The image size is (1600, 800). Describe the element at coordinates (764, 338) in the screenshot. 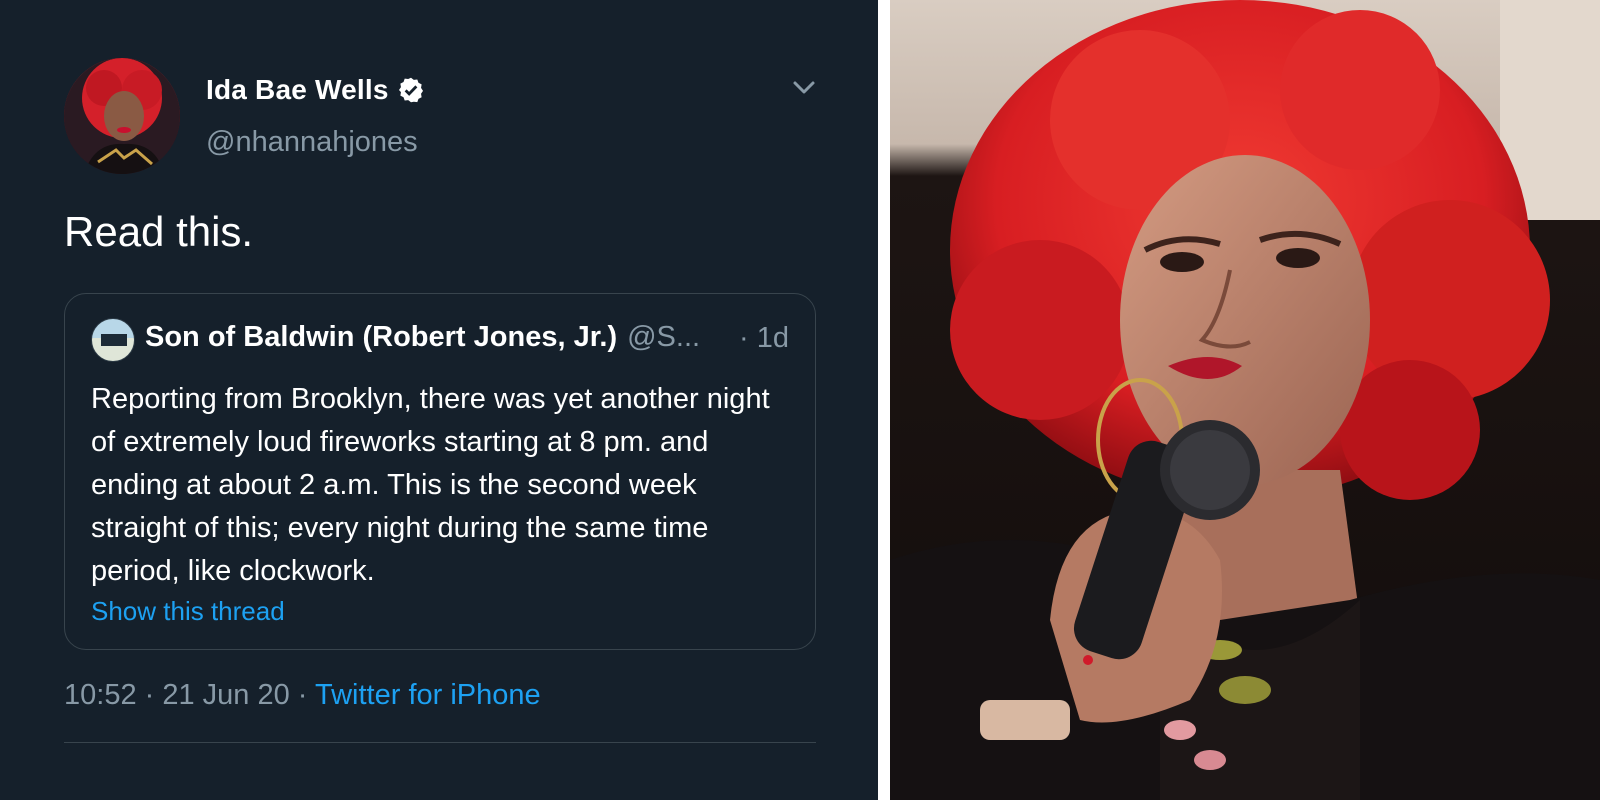

I see `quoted-tweet-time: · 1d` at that location.